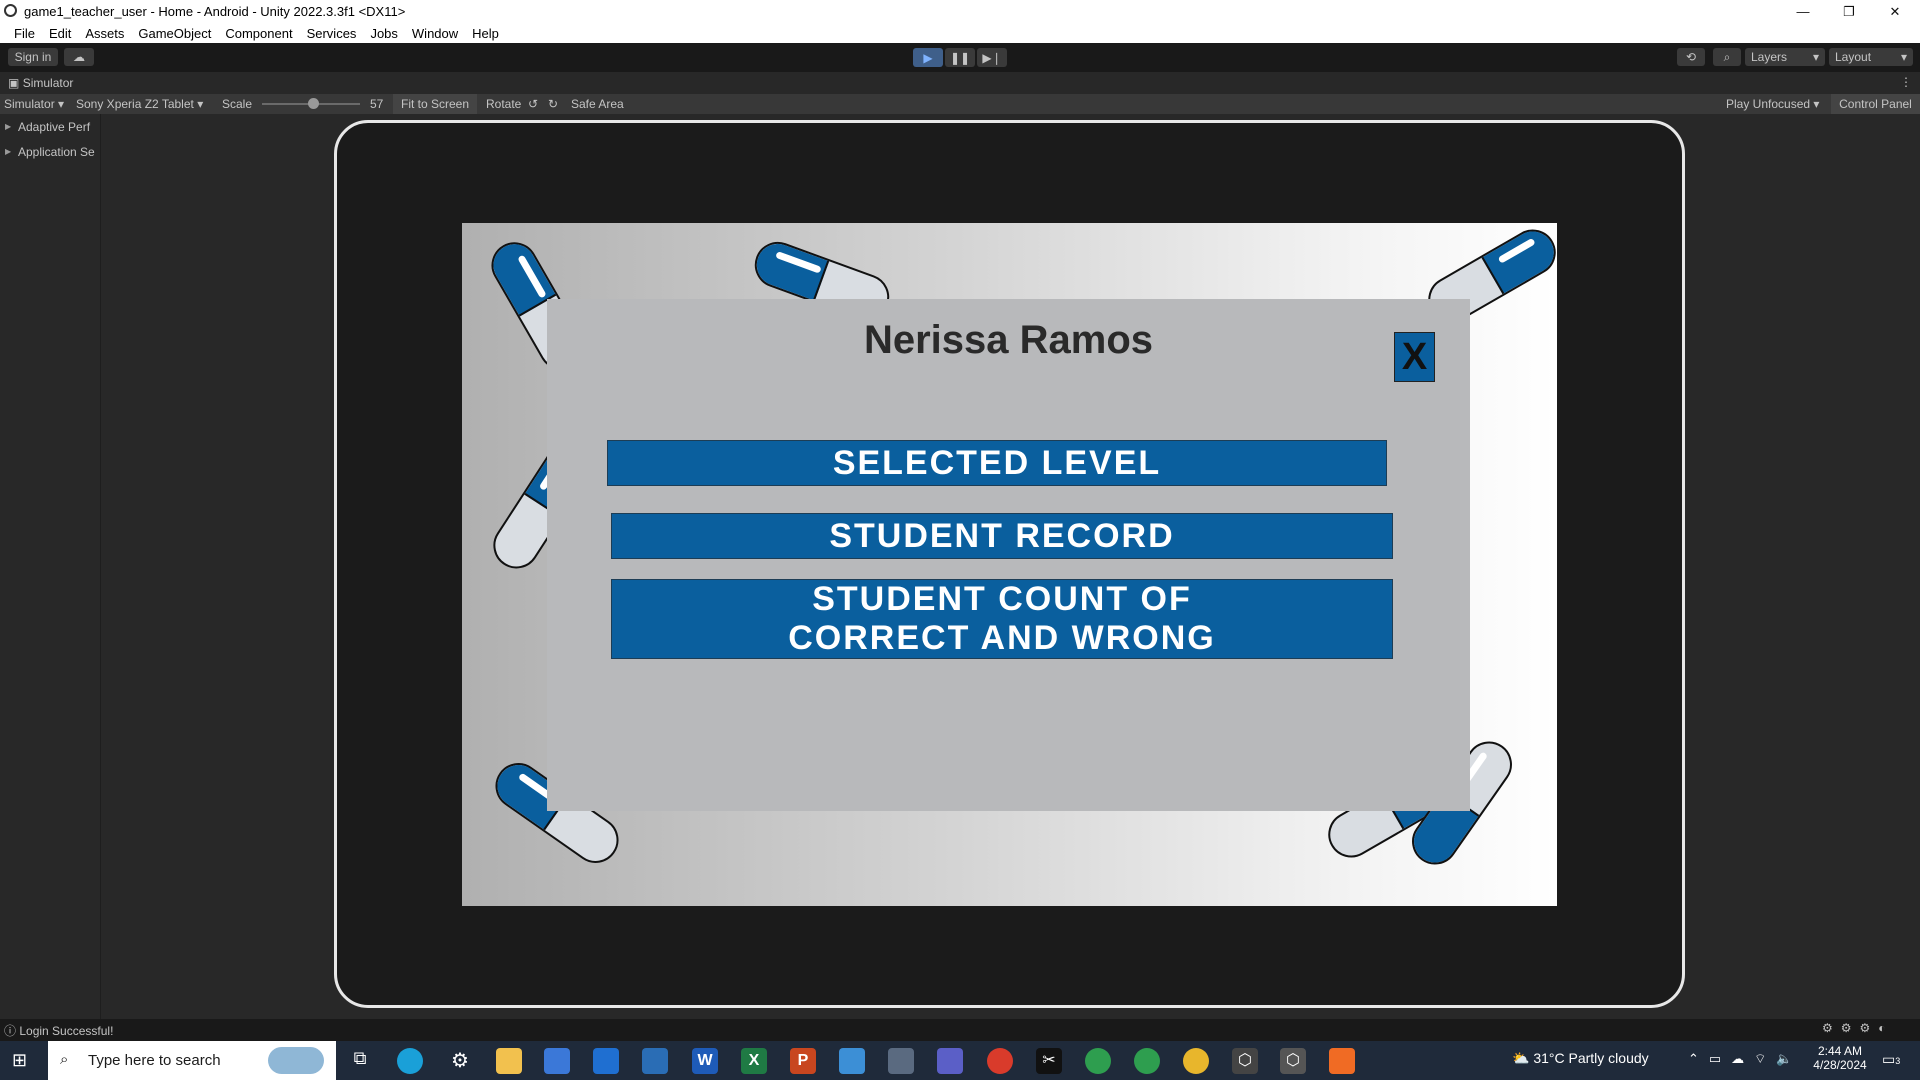 The height and width of the screenshot is (1080, 1920). Describe the element at coordinates (803, 1061) in the screenshot. I see `powerpoint-icon: P` at that location.